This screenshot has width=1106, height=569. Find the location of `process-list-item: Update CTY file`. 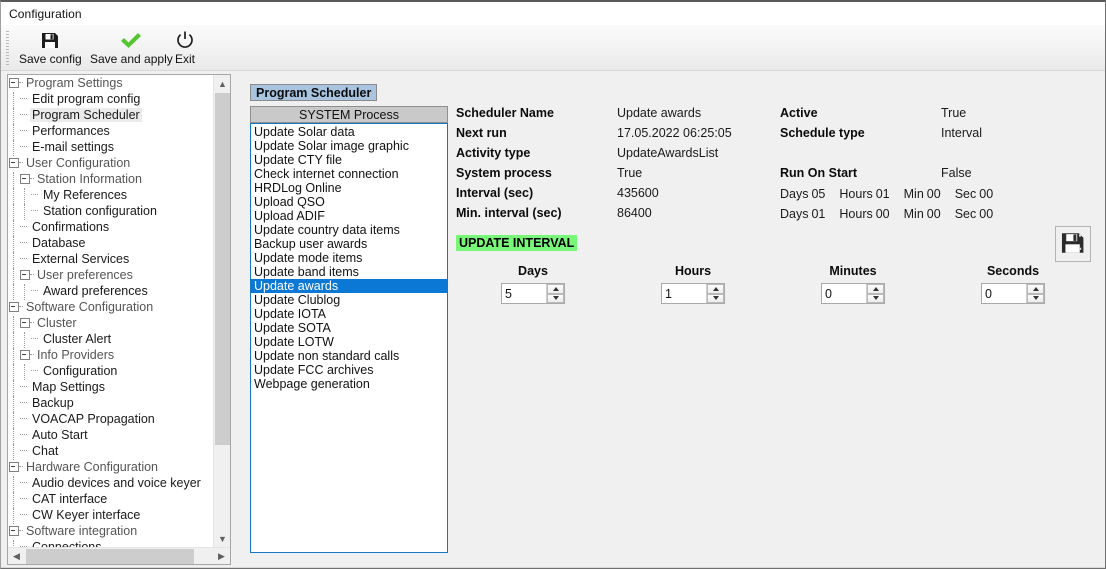

process-list-item: Update CTY file is located at coordinates (349, 160).